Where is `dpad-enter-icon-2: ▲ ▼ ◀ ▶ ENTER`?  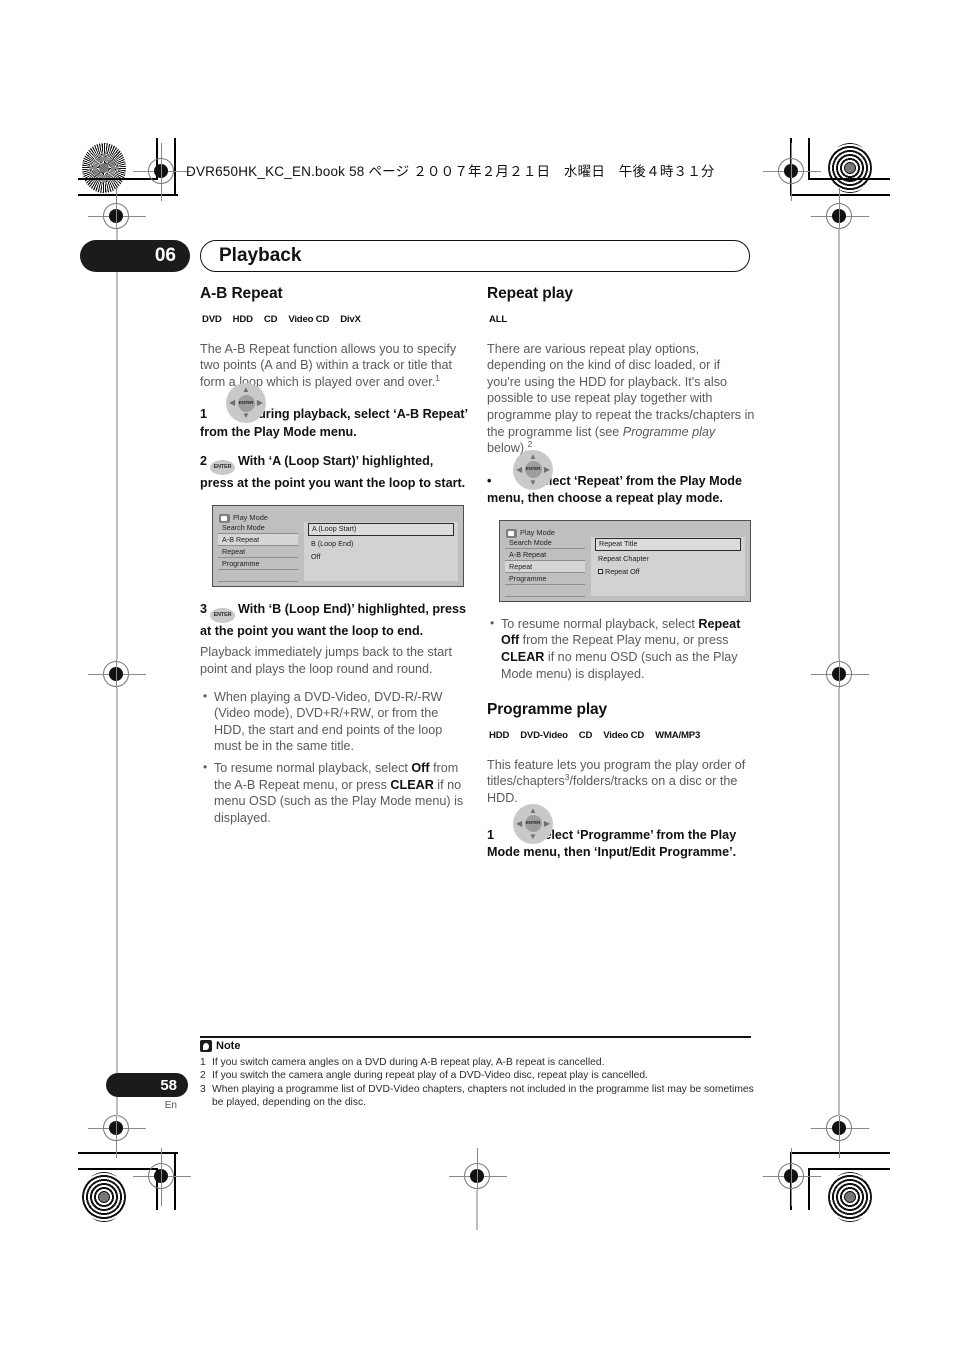
dpad-enter-icon-2: ▲ ▼ ◀ ▶ ENTER is located at coordinates (533, 469).